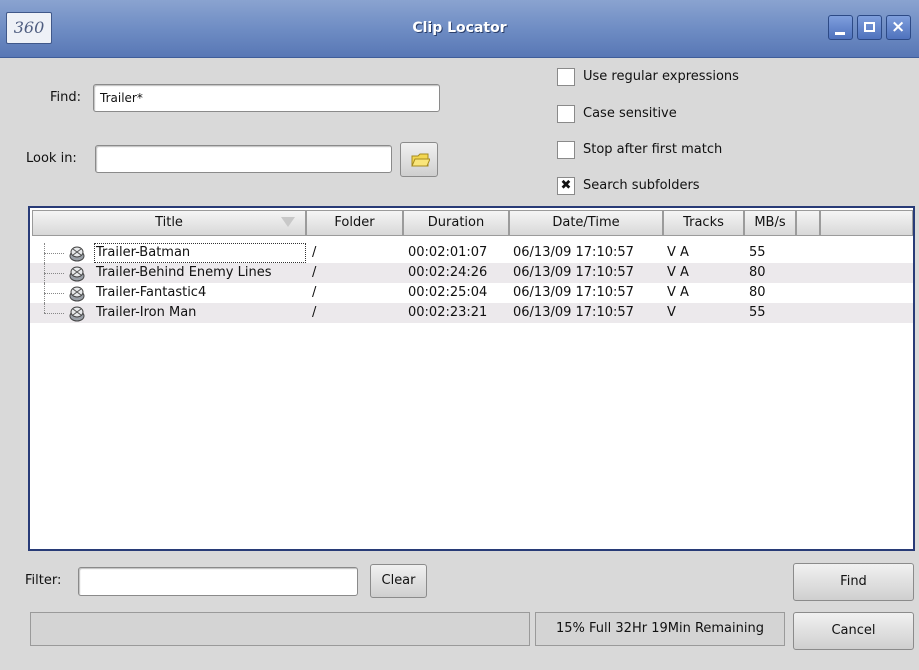 The image size is (919, 670). What do you see at coordinates (703, 223) in the screenshot?
I see `column-header-tracks: Tracks` at bounding box center [703, 223].